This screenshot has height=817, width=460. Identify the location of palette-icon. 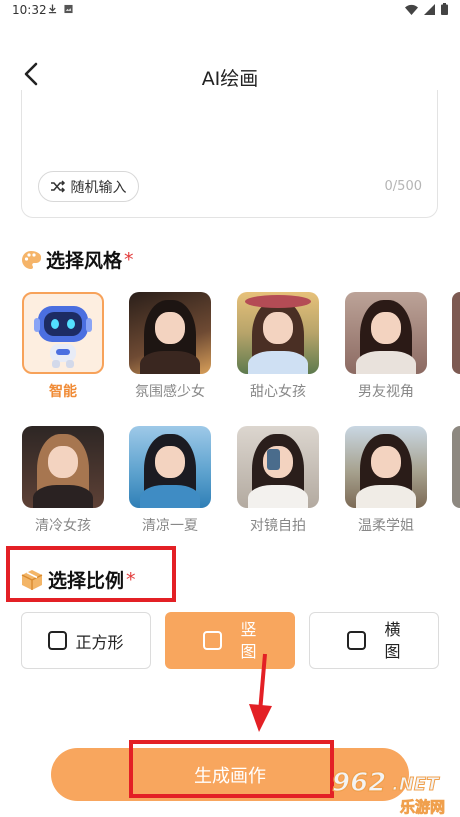
(31, 259).